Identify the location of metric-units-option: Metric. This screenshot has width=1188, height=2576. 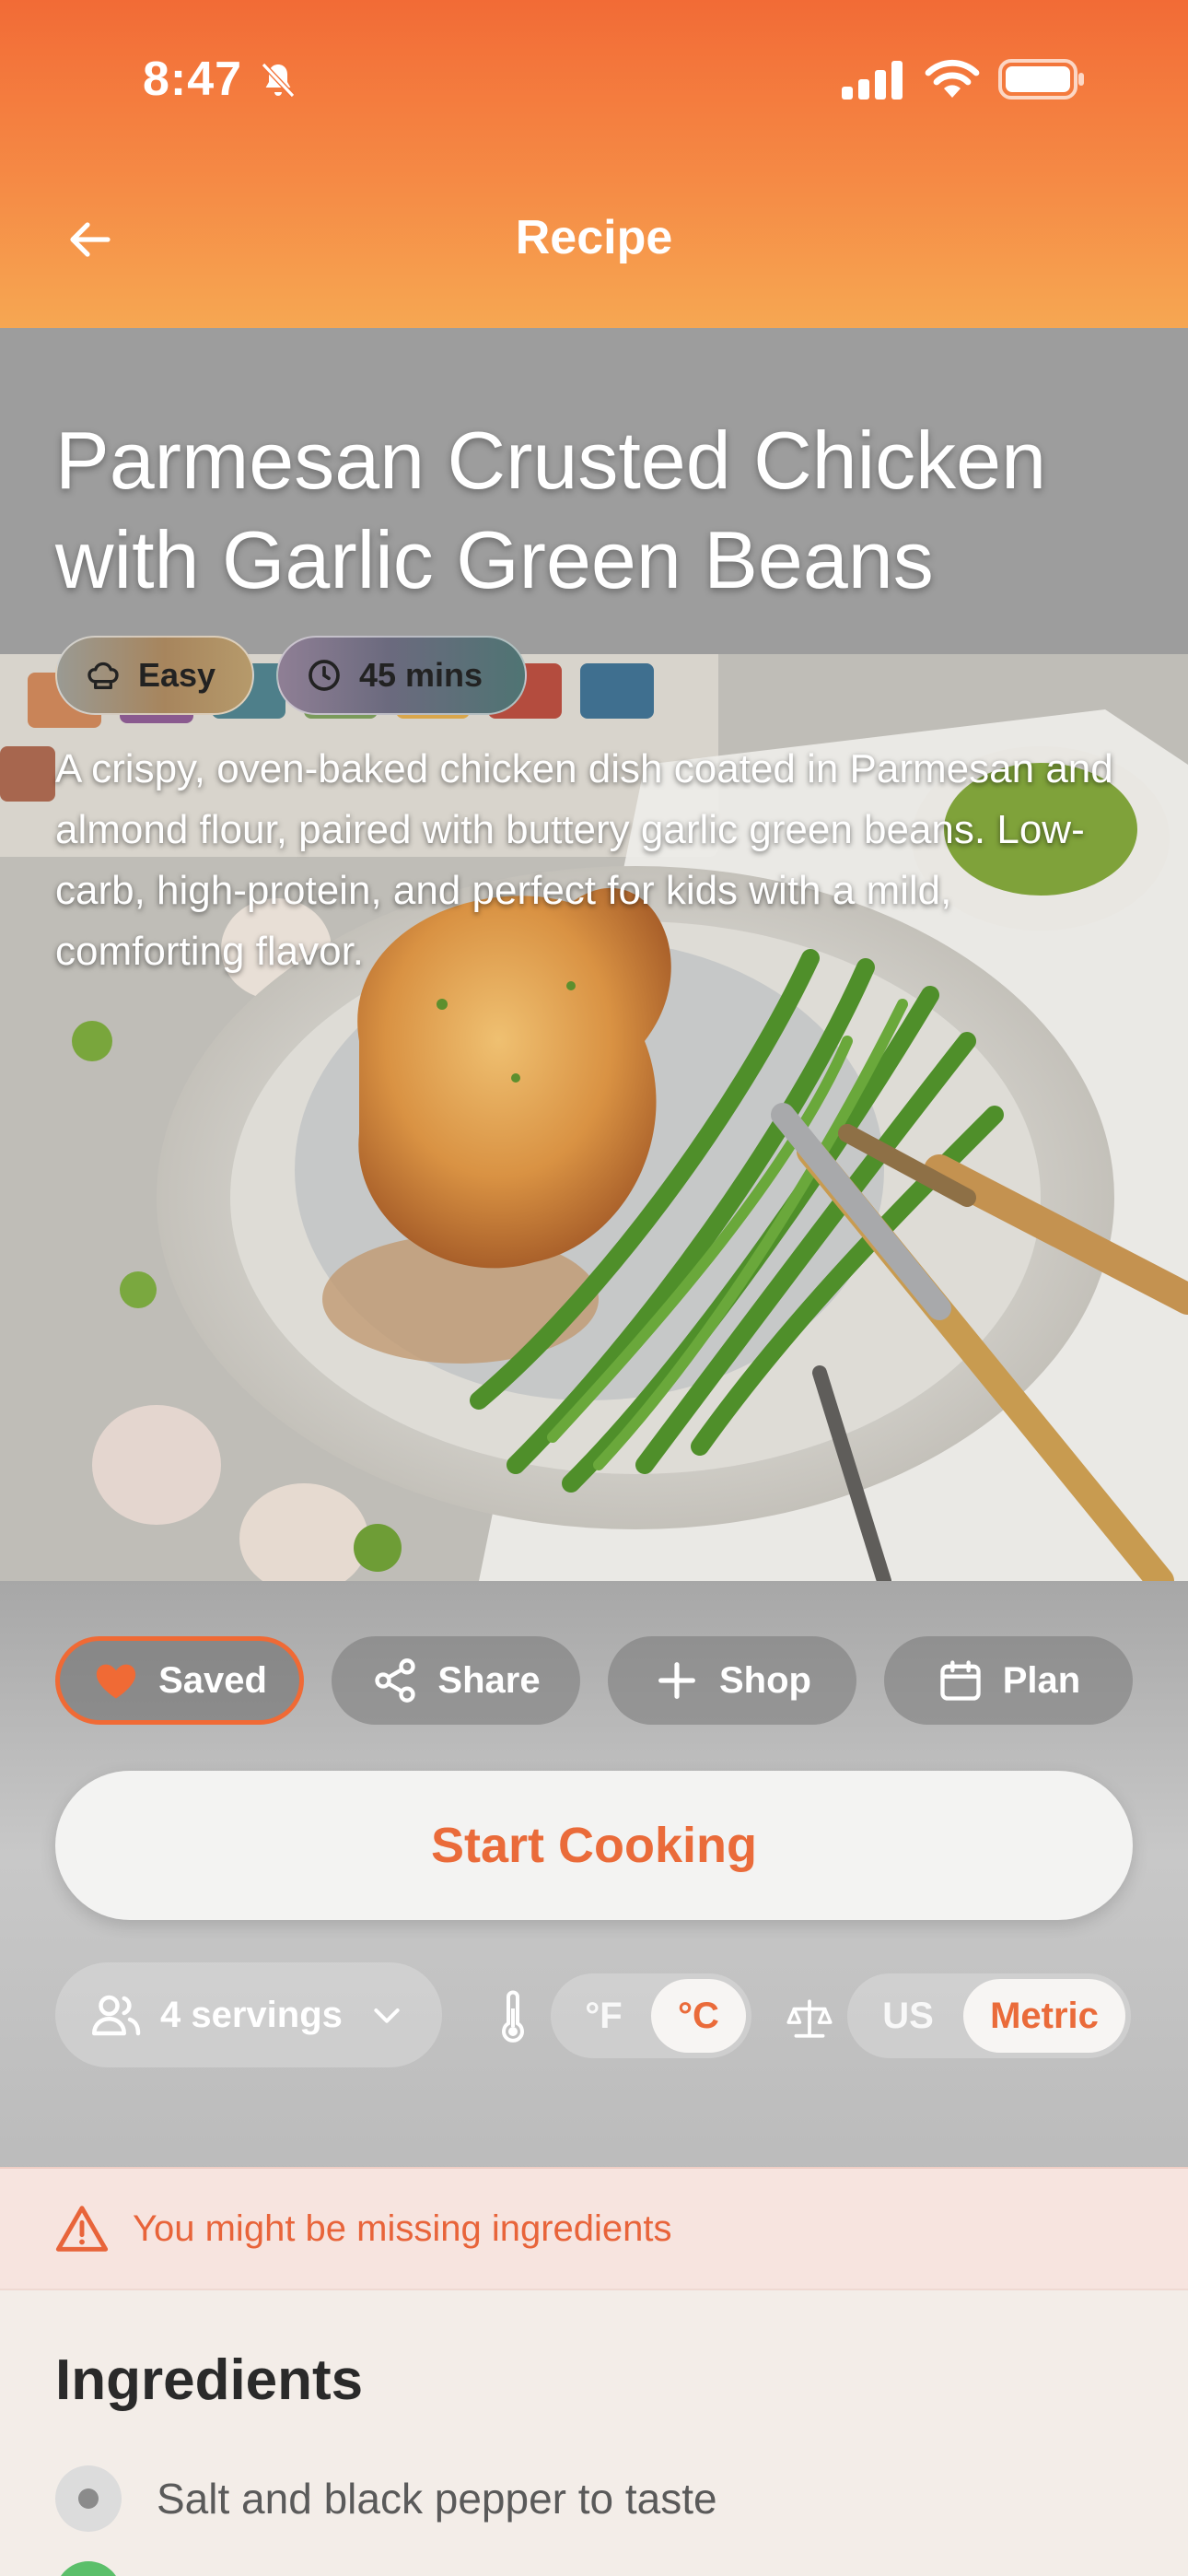
(1044, 2016).